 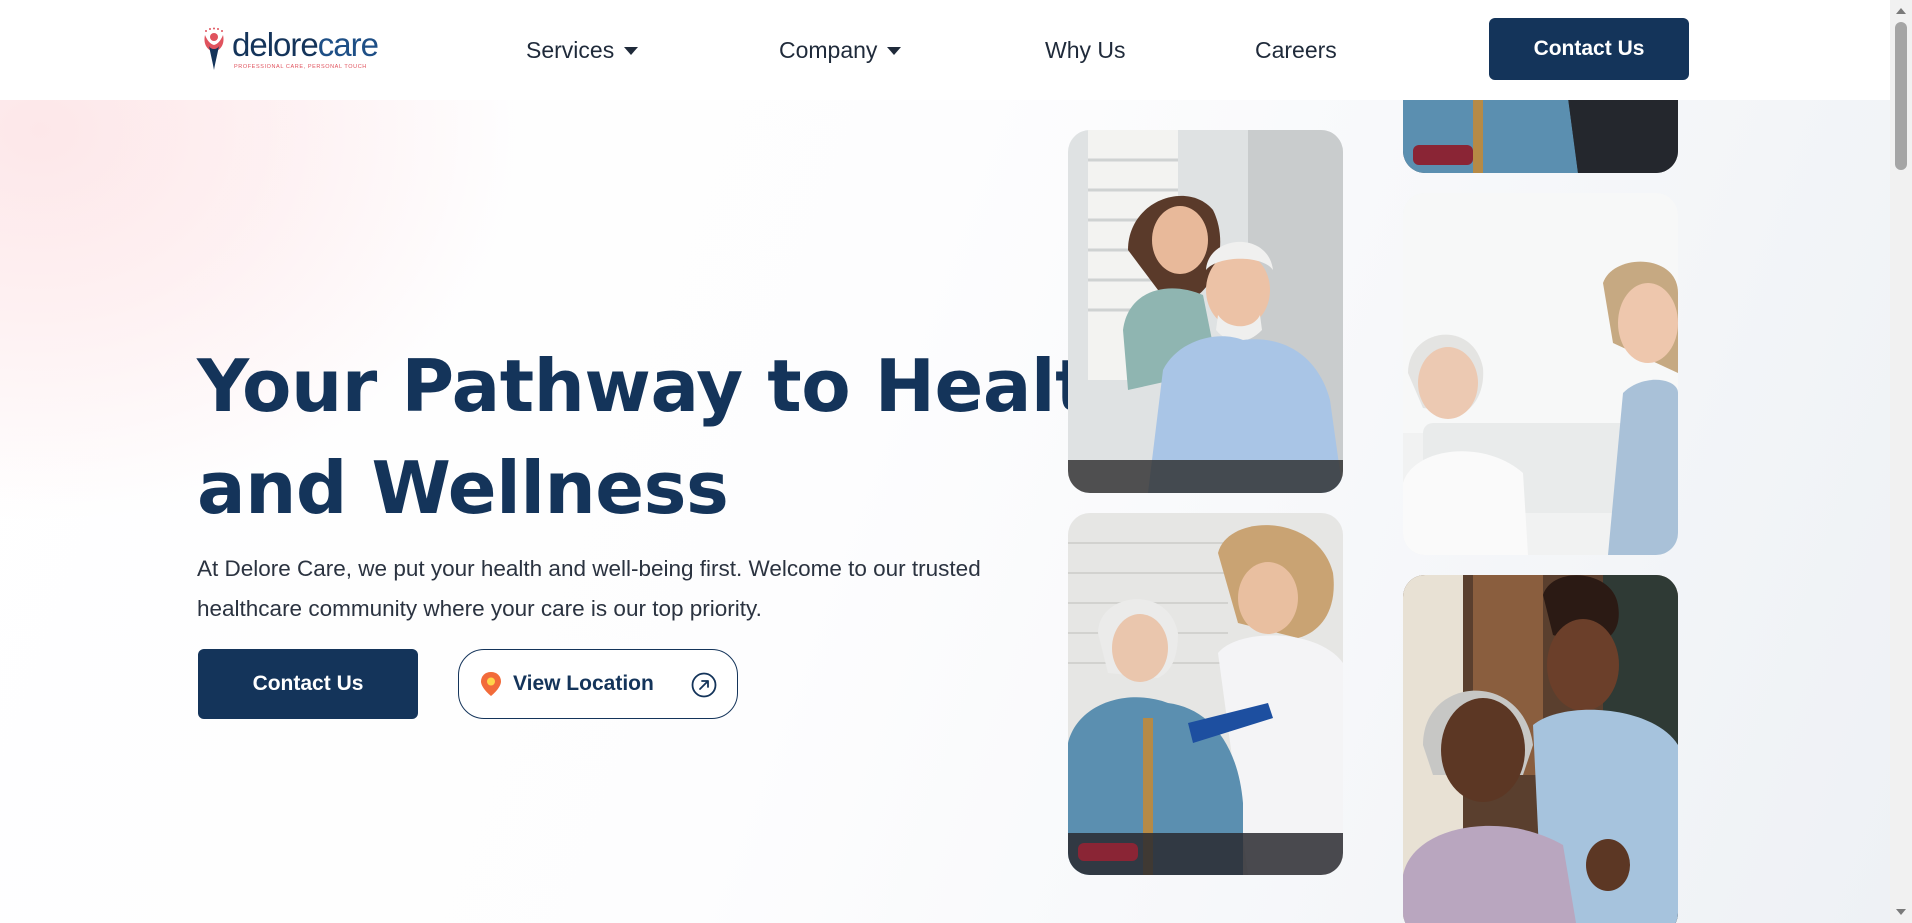 I want to click on nav-careers-label: Careers, so click(x=1296, y=49).